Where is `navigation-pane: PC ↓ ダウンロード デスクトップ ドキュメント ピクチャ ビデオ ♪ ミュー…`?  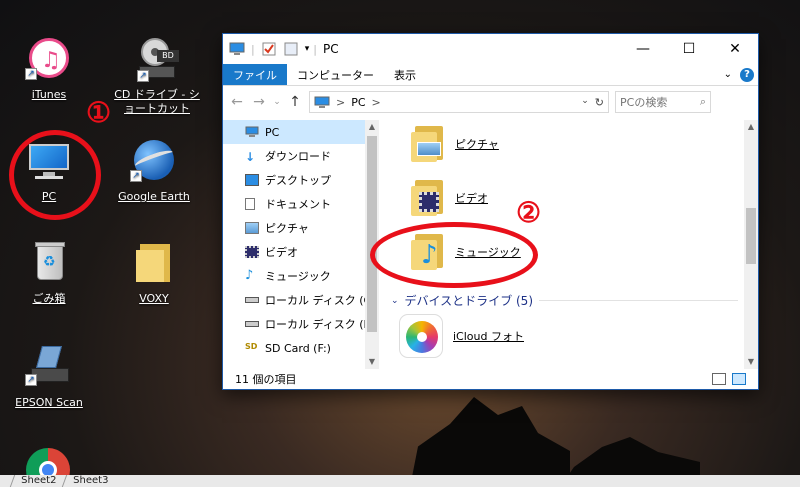
navigation-pane: PC ↓ ダウンロード デスクトップ ドキュメント ピクチャ ビデオ ♪ ミュー… is located at coordinates (301, 244).